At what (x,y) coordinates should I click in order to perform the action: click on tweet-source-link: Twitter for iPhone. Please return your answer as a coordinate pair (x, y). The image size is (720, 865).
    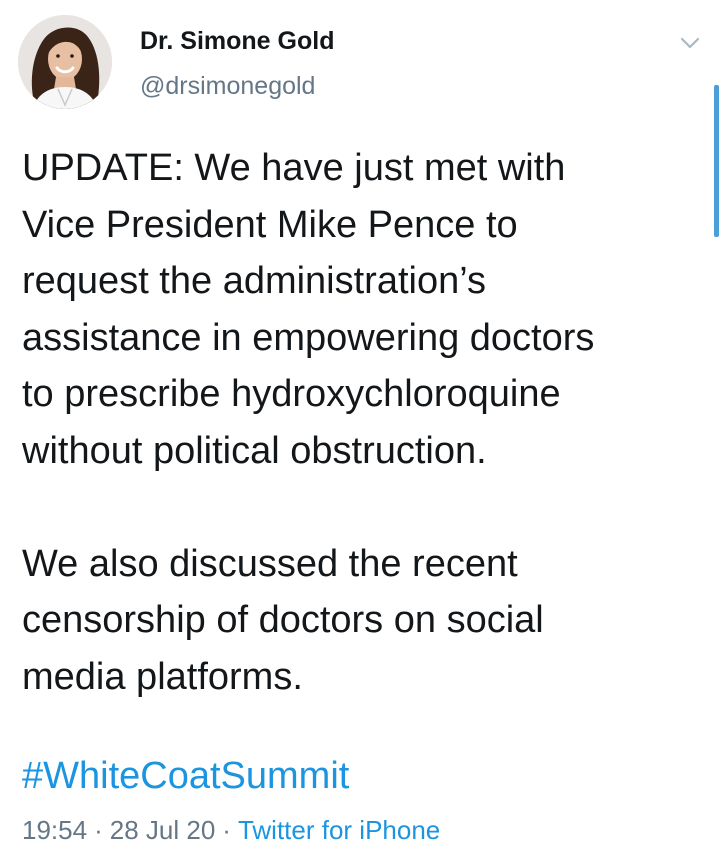
    Looking at the image, I should click on (339, 830).